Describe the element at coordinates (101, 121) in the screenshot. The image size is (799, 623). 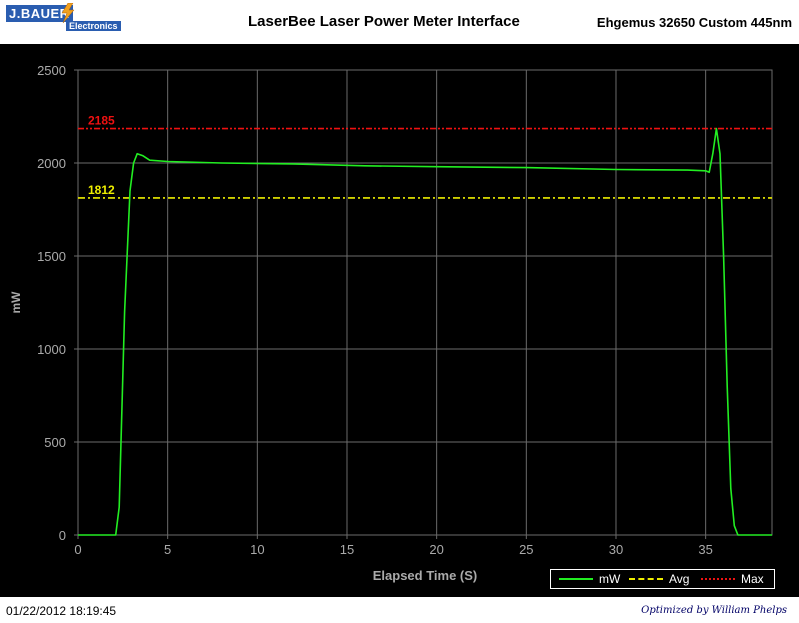
I see `reference-label-max: 2185` at that location.